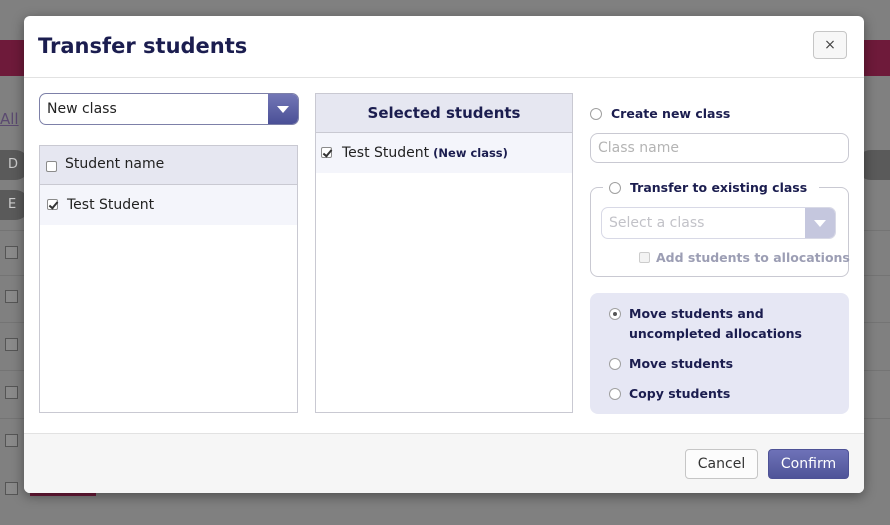 This screenshot has height=525, width=890. I want to click on selected-students-header: Selected students, so click(444, 113).